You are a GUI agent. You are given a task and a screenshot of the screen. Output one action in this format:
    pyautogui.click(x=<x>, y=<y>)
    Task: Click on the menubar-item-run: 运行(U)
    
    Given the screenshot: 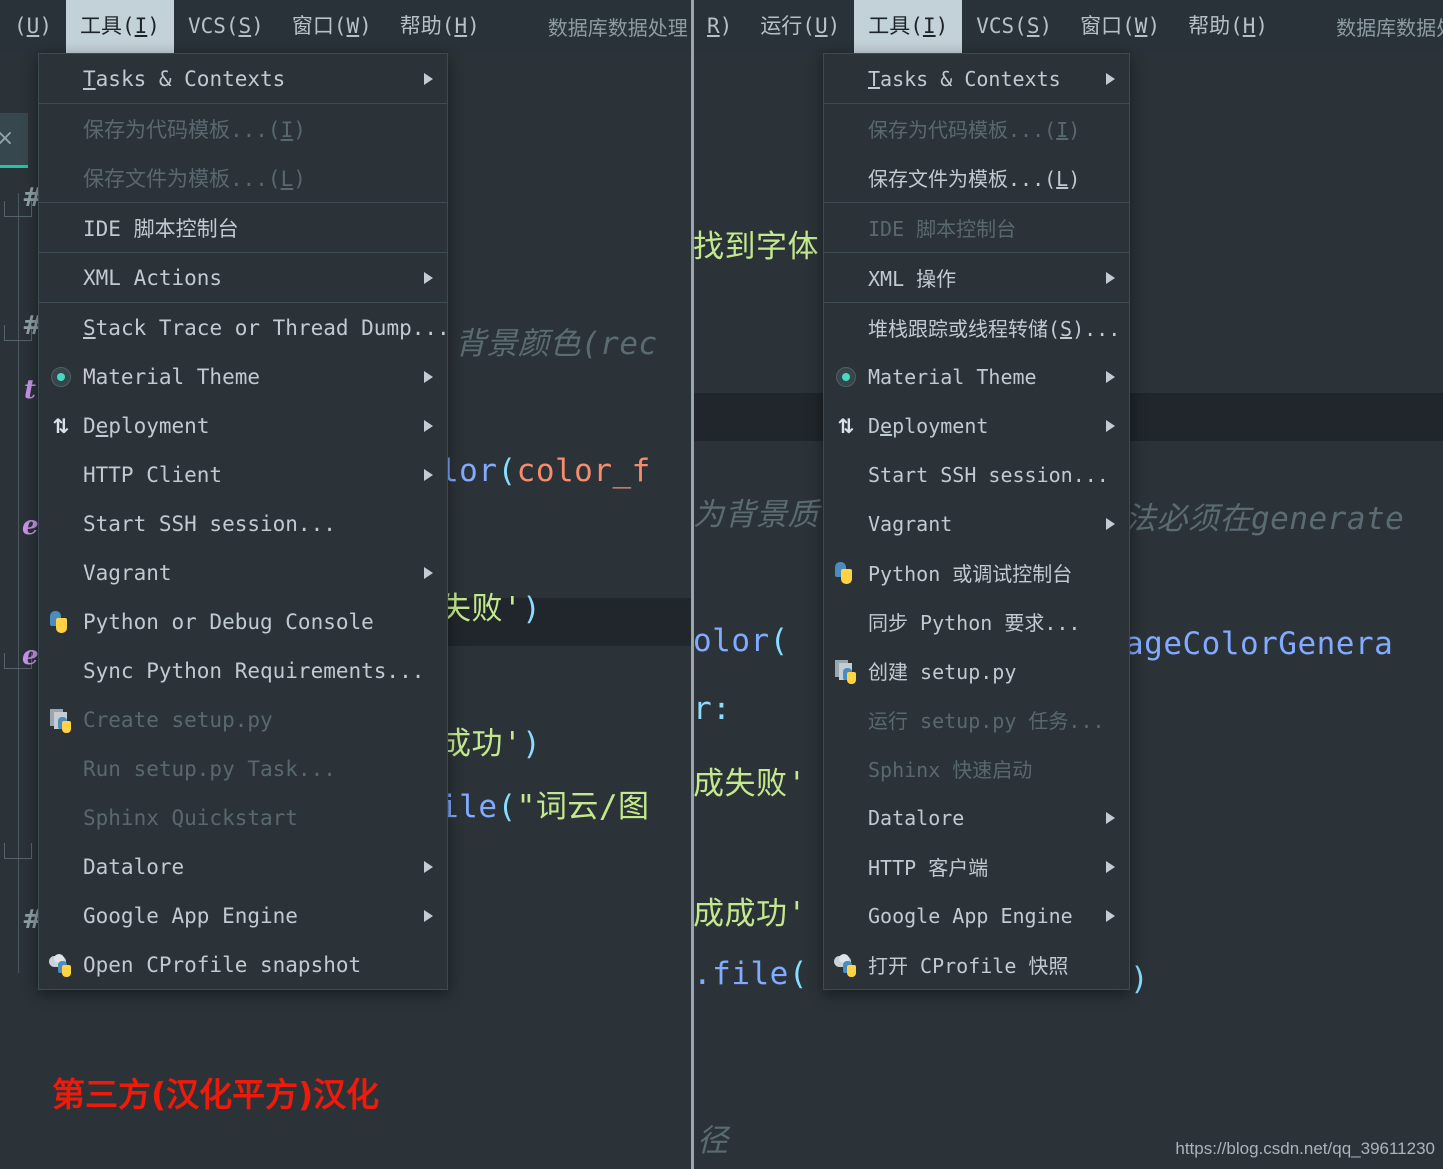 What is the action you would take?
    pyautogui.click(x=800, y=26)
    